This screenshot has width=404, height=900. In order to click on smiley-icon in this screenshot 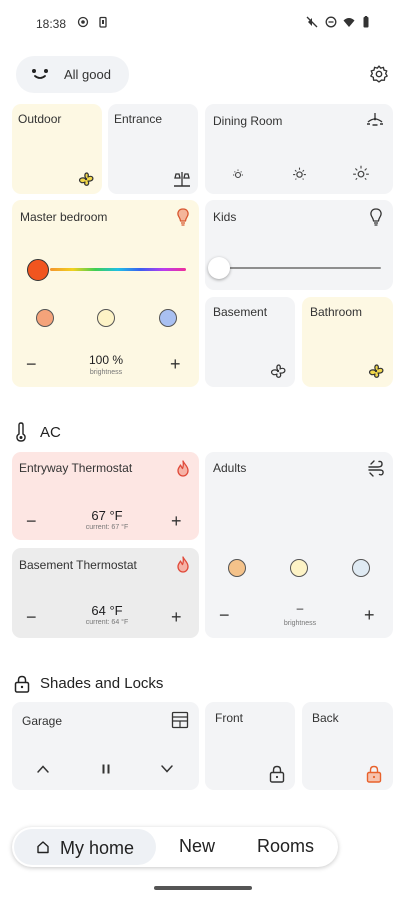, I will do `click(40, 74)`.